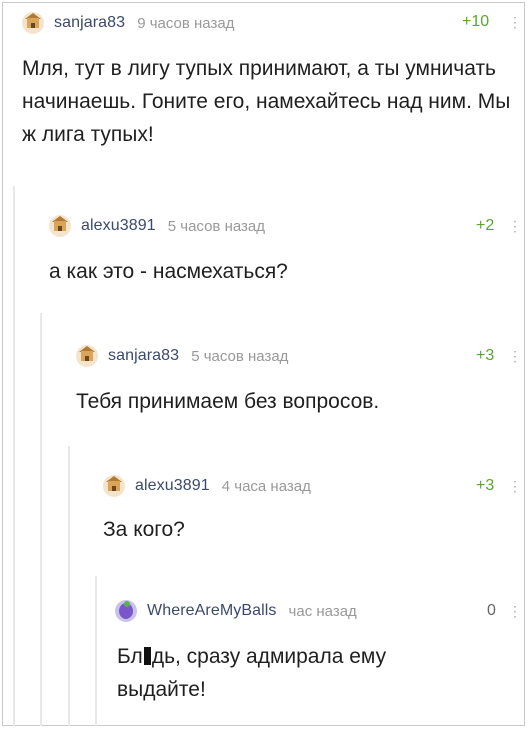 The width and height of the screenshot is (529, 730). I want to click on comment-header: alexu3891 4 часа назад, so click(207, 486).